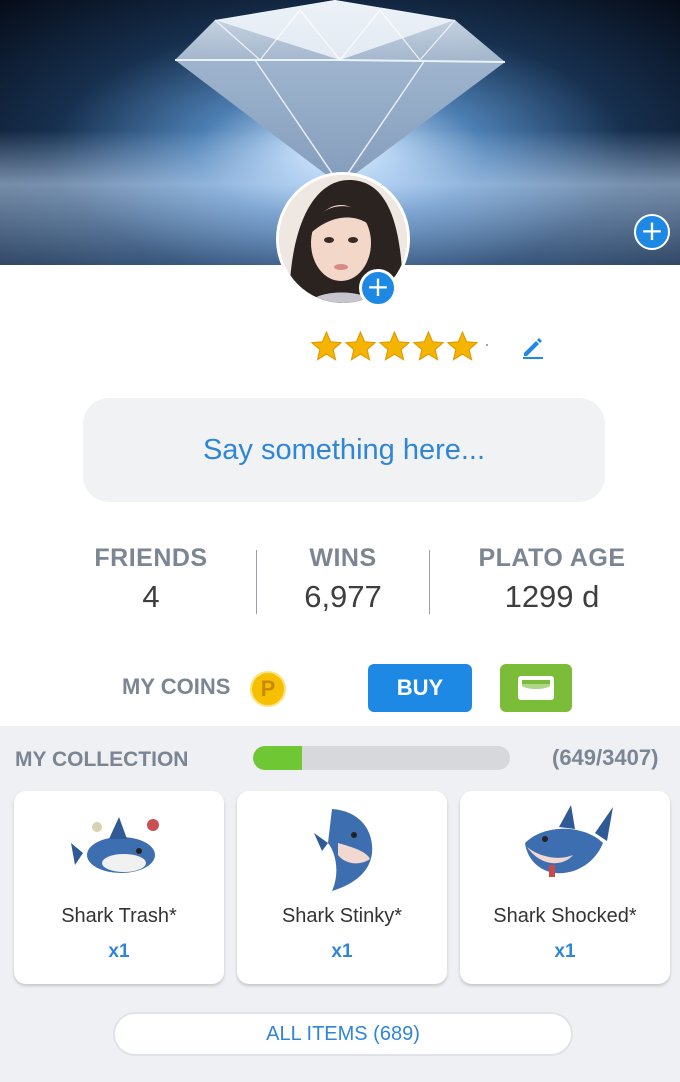 This screenshot has width=680, height=1082. What do you see at coordinates (277, 758) in the screenshot?
I see `collection-progress-fill` at bounding box center [277, 758].